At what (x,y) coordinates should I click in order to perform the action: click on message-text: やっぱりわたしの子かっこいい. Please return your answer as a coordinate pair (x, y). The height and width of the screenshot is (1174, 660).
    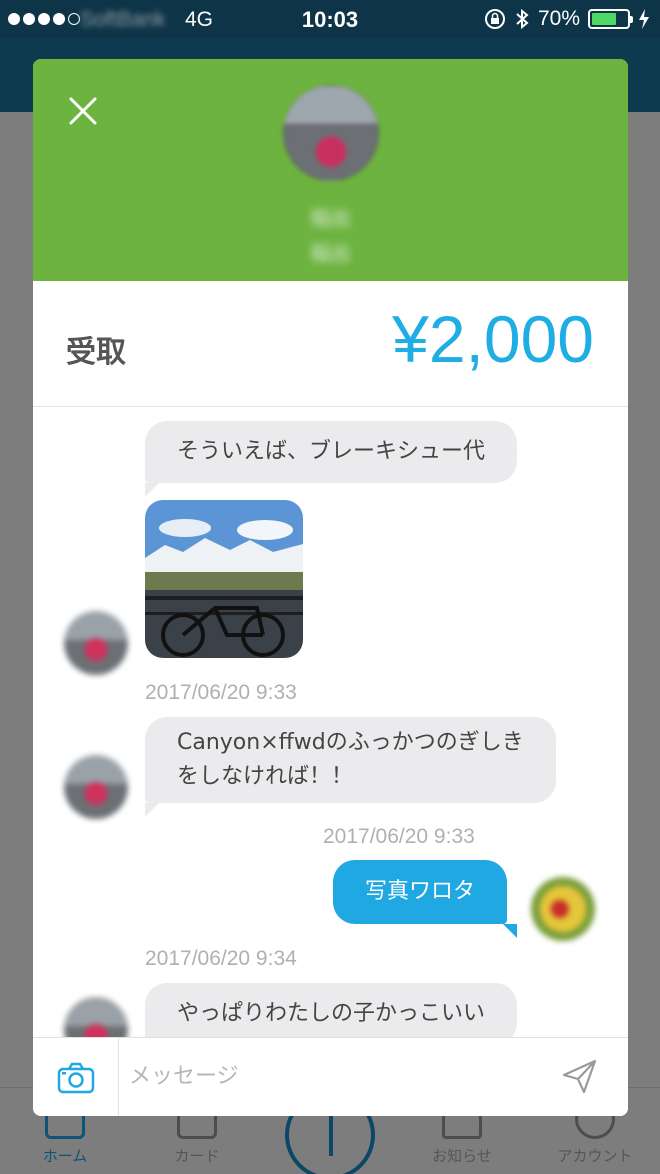
    Looking at the image, I should click on (331, 1013).